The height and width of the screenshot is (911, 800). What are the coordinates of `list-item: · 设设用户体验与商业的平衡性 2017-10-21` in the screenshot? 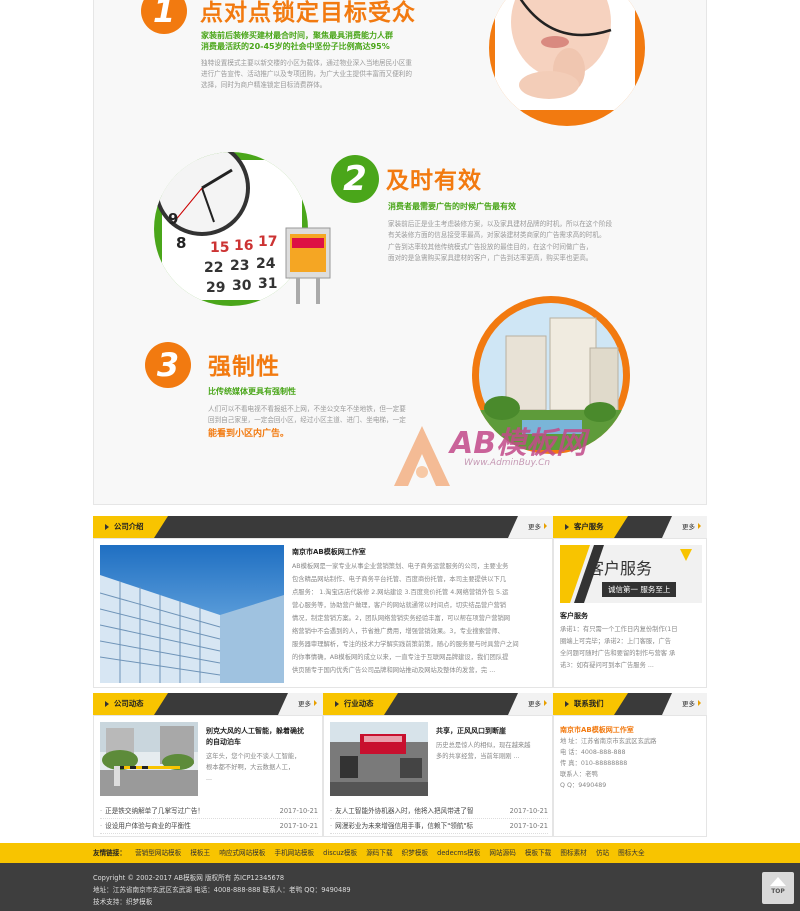 It's located at (209, 826).